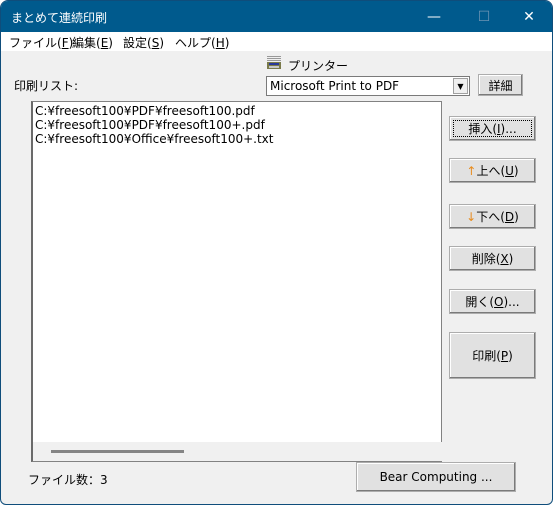  I want to click on print-list-label: 印刷リスト:, so click(46, 86).